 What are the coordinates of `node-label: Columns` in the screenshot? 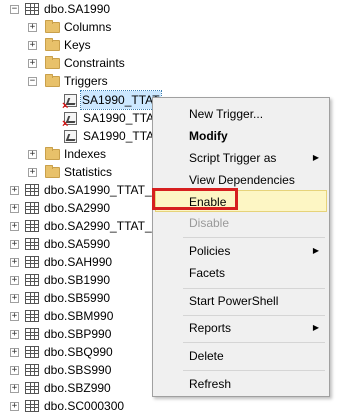 It's located at (88, 27).